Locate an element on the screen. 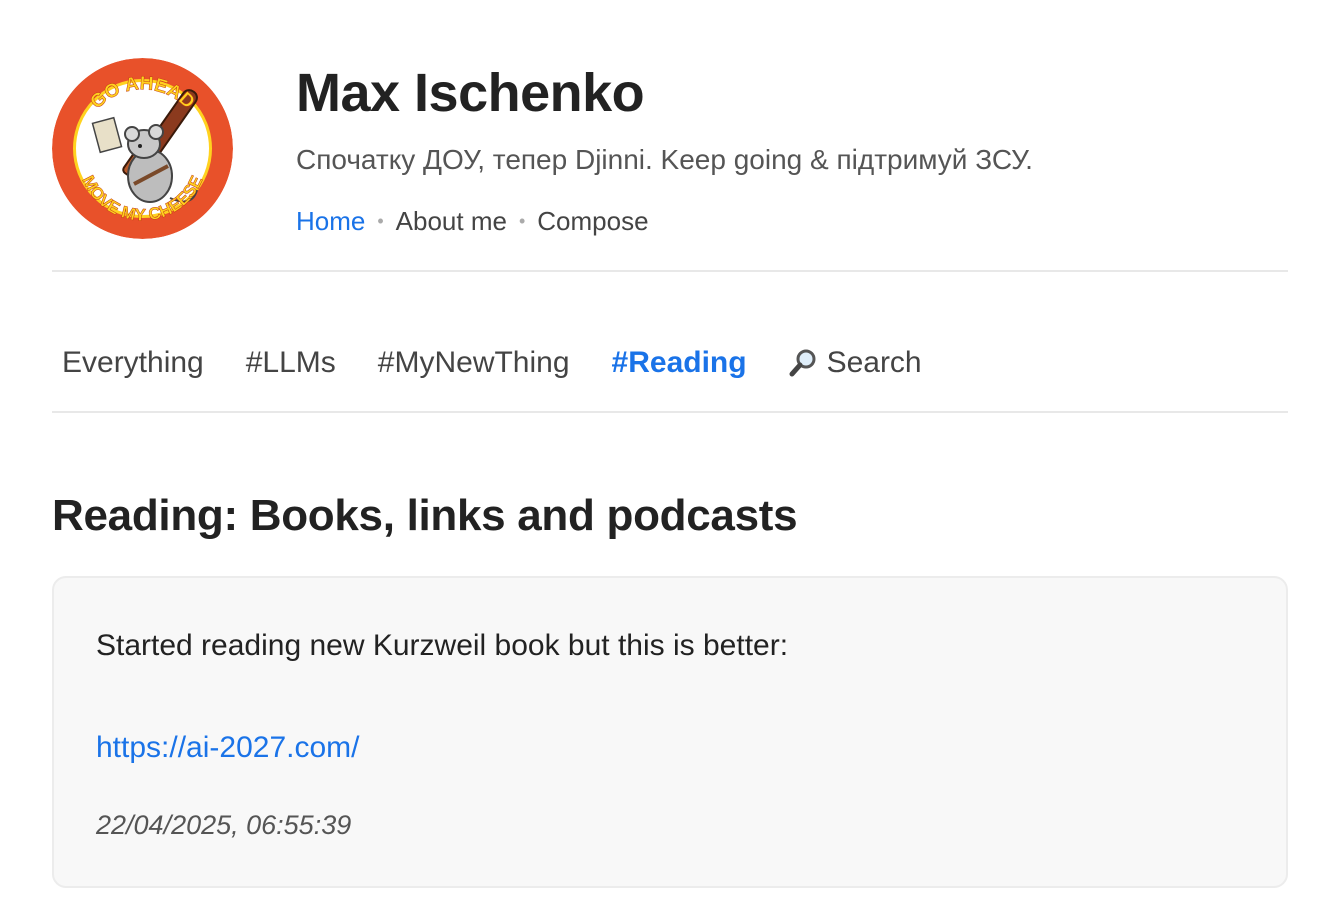 This screenshot has height=900, width=1326. post-timestamp: 22/04/2025, 06:55:39 is located at coordinates (223, 825).